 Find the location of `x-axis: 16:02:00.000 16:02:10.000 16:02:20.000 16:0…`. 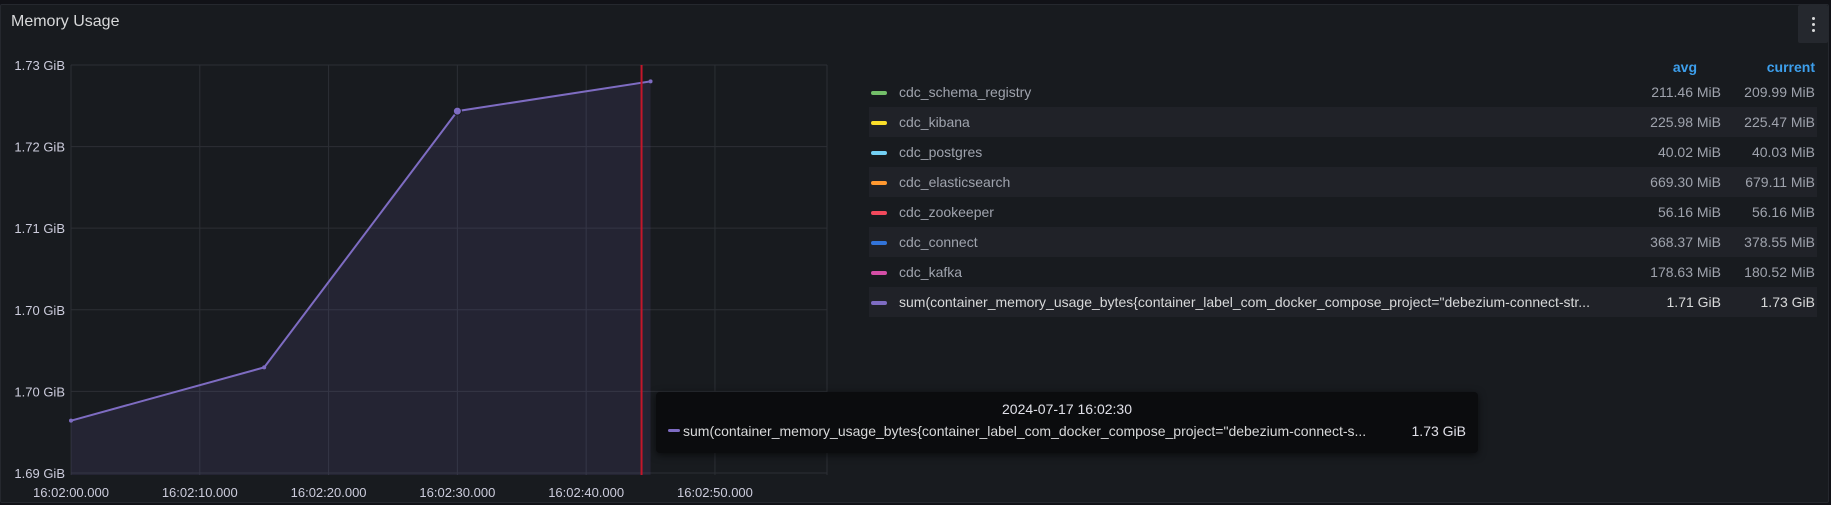

x-axis: 16:02:00.000 16:02:10.000 16:02:20.000 16:0… is located at coordinates (393, 492).